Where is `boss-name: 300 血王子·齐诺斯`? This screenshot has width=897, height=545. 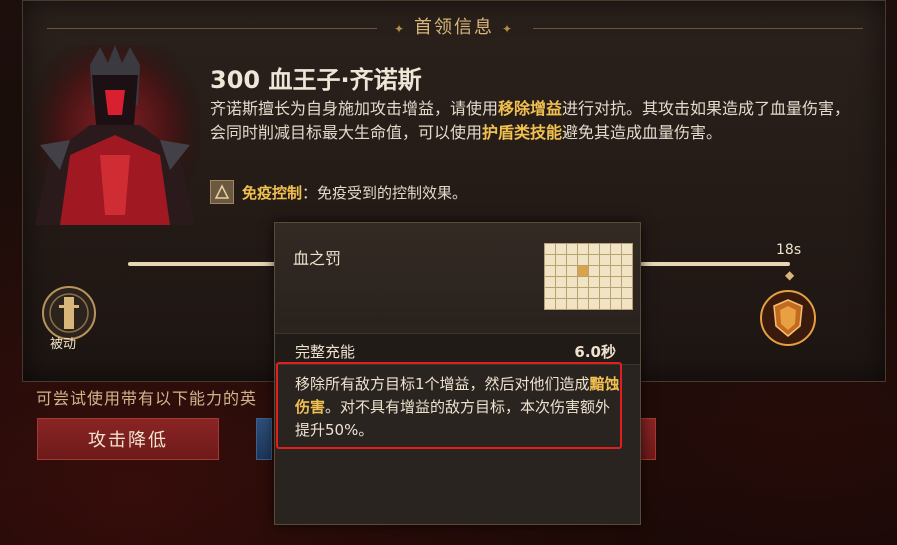
boss-name: 300 血王子·齐诺斯 is located at coordinates (316, 80).